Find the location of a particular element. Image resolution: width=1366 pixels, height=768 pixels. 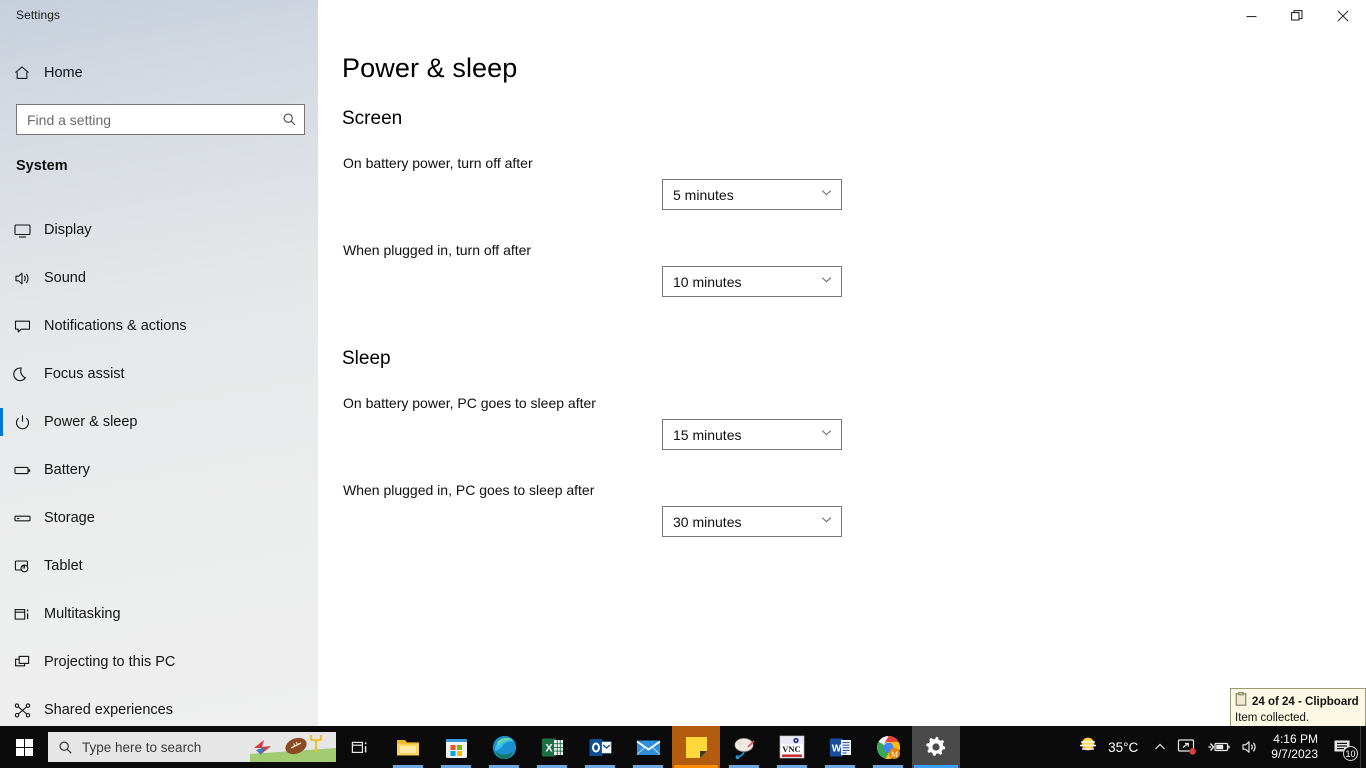

sidebar-item-focus-assist: Focus assist is located at coordinates (159, 374).